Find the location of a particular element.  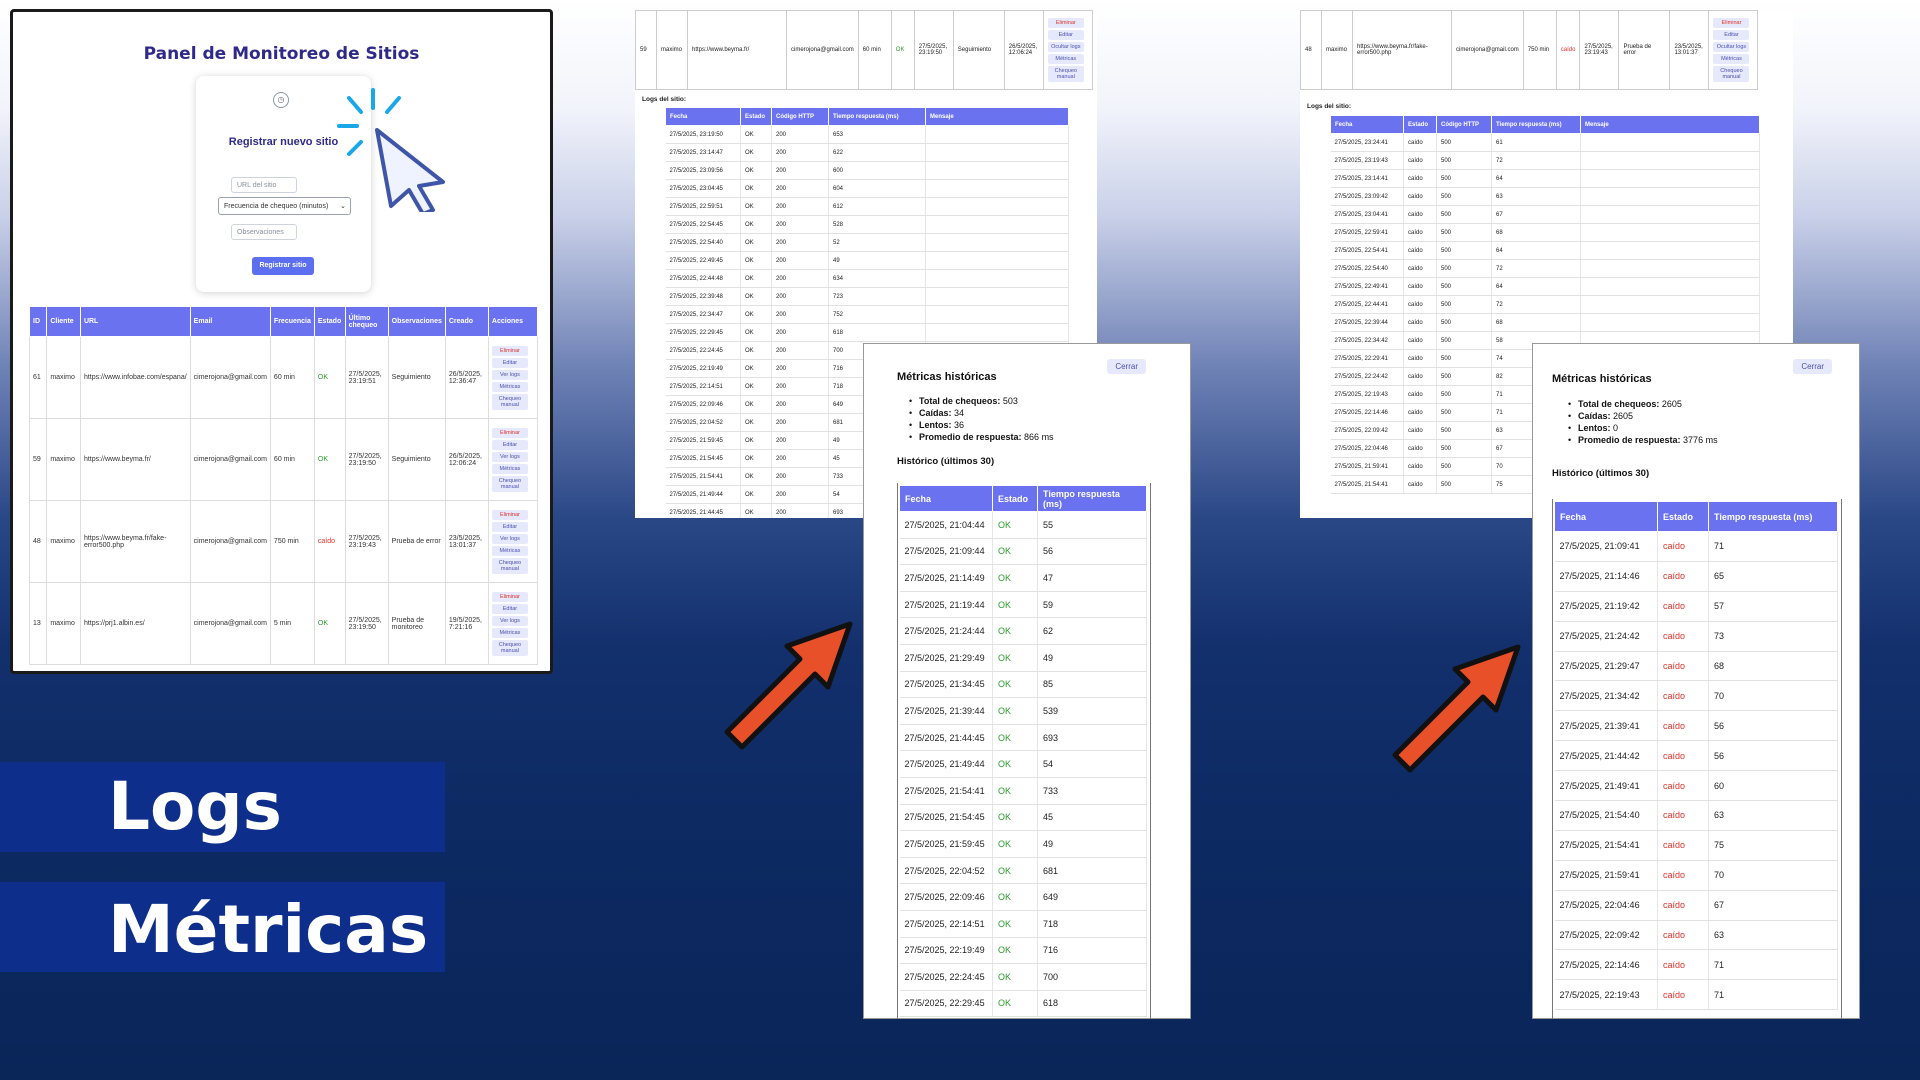

cell: 27/5/2025, 22:24:42 is located at coordinates (1367, 376).